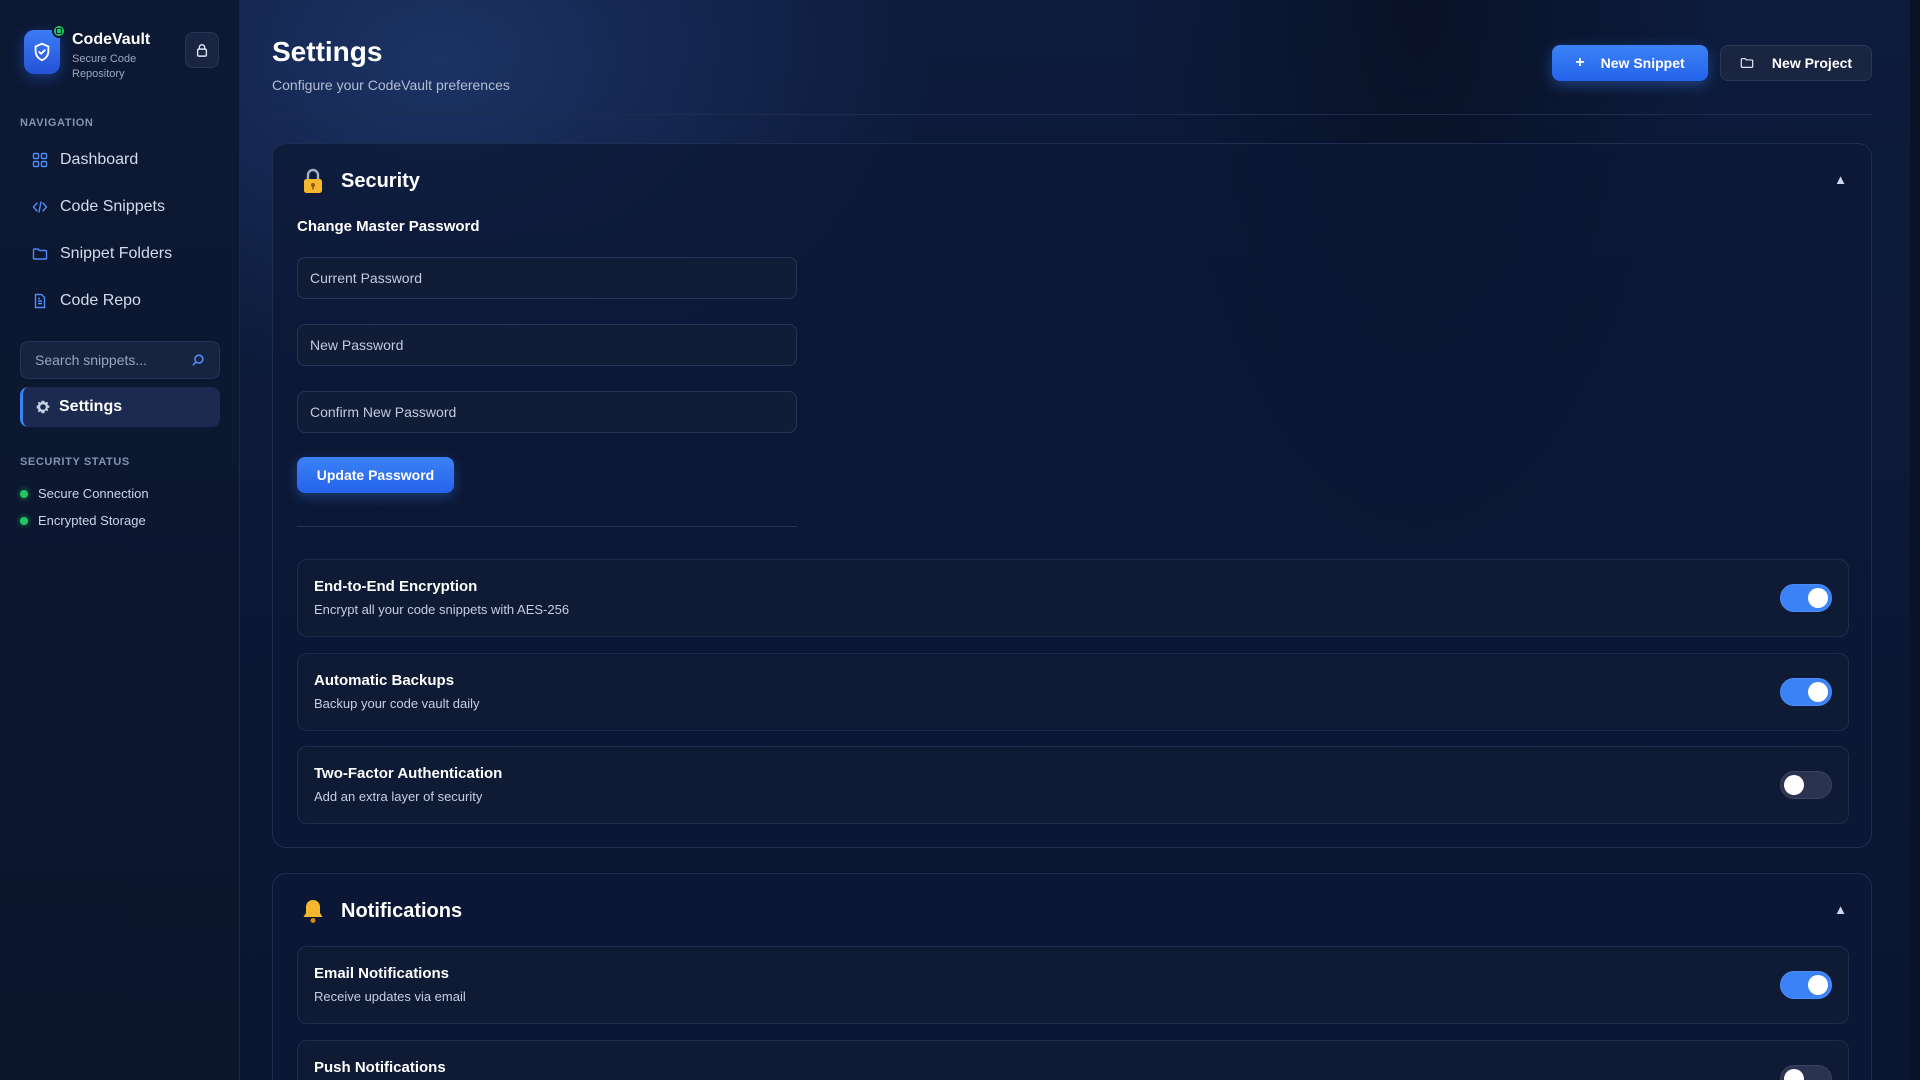 Image resolution: width=1920 pixels, height=1080 pixels. I want to click on status-item-encrypted-storage: Encrypted Storage, so click(84, 520).